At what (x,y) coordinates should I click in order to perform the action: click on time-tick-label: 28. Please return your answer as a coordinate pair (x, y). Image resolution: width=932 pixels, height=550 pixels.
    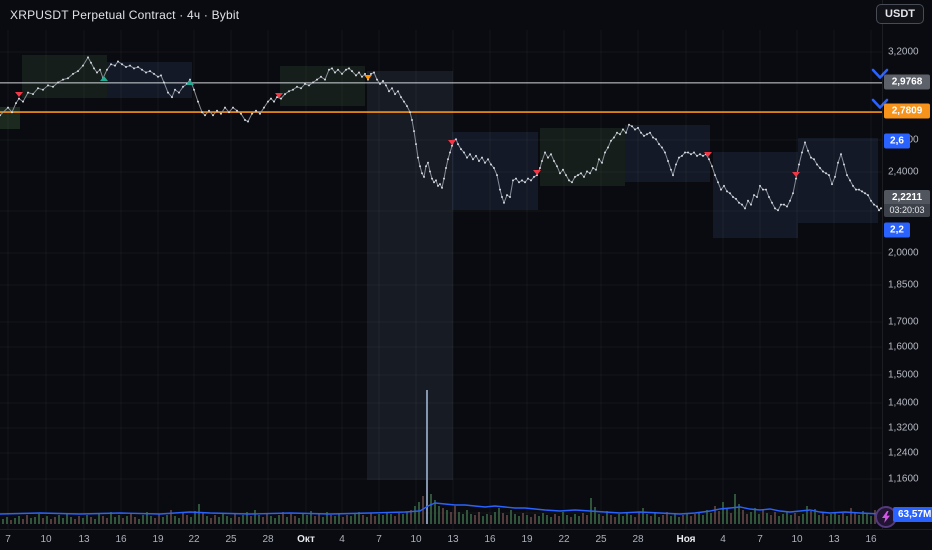
    Looking at the image, I should click on (268, 539).